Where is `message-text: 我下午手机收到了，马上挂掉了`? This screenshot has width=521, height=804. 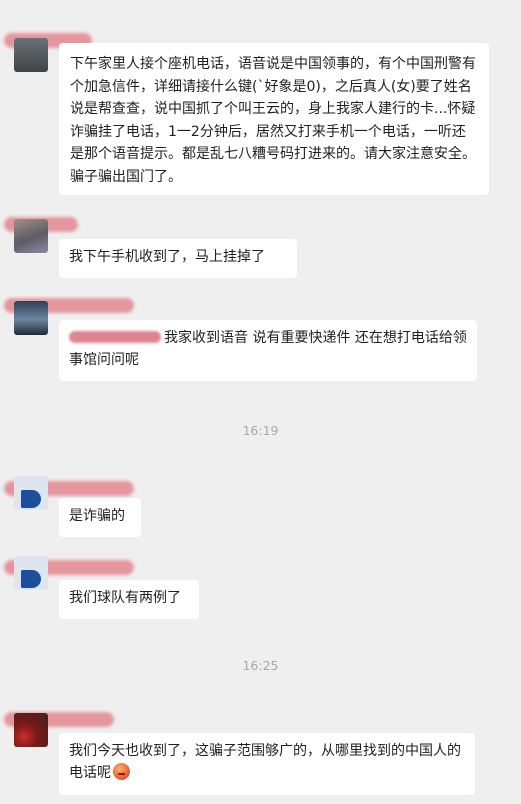 message-text: 我下午手机收到了，马上挂掉了 is located at coordinates (167, 257).